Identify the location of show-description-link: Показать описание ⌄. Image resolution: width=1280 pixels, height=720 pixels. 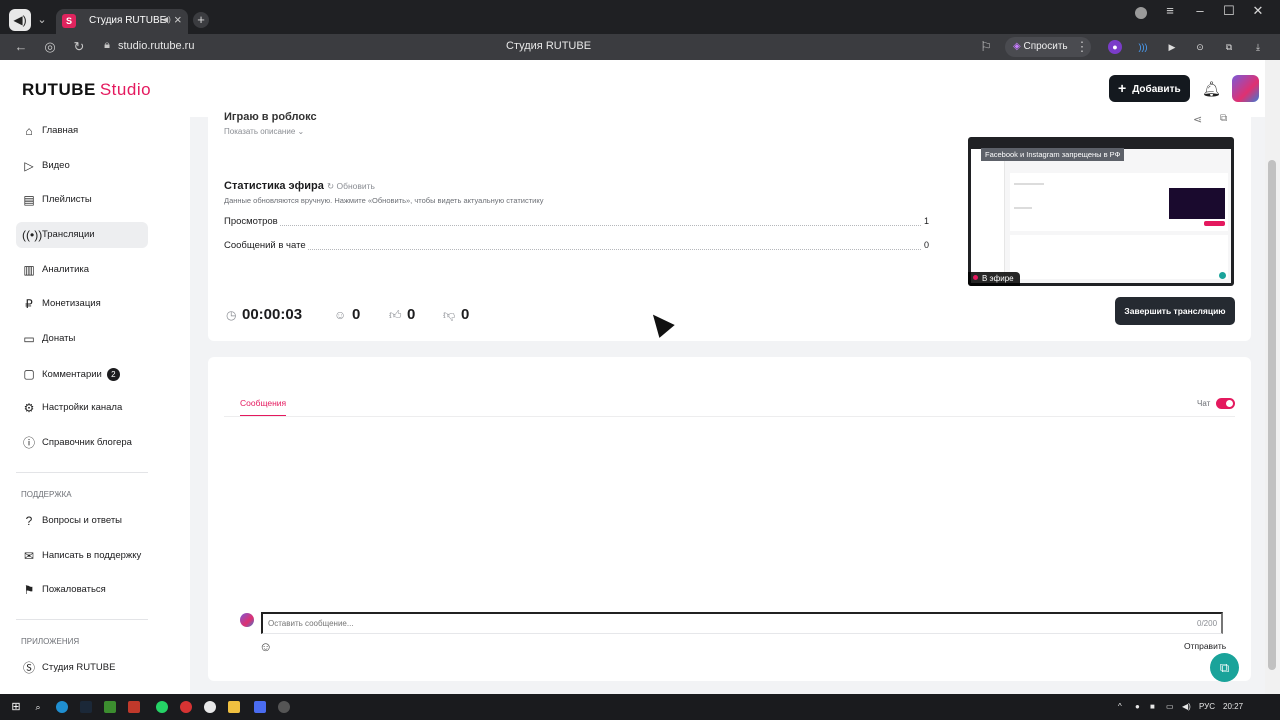
(264, 131).